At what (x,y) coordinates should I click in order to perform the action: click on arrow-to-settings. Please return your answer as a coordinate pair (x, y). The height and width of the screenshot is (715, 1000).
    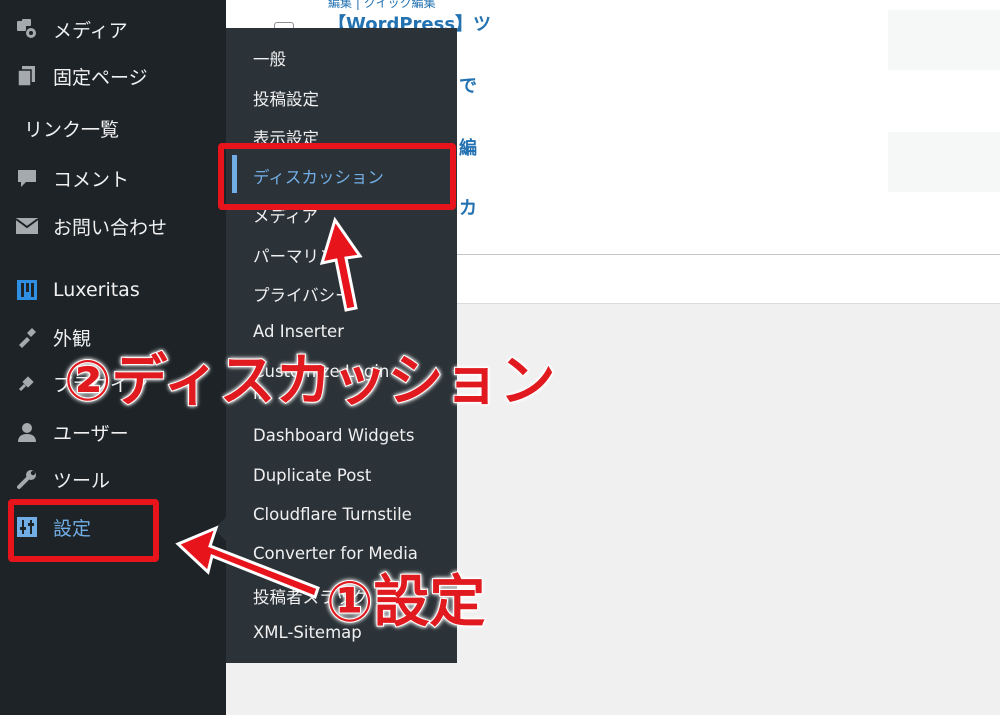
    Looking at the image, I should click on (247, 562).